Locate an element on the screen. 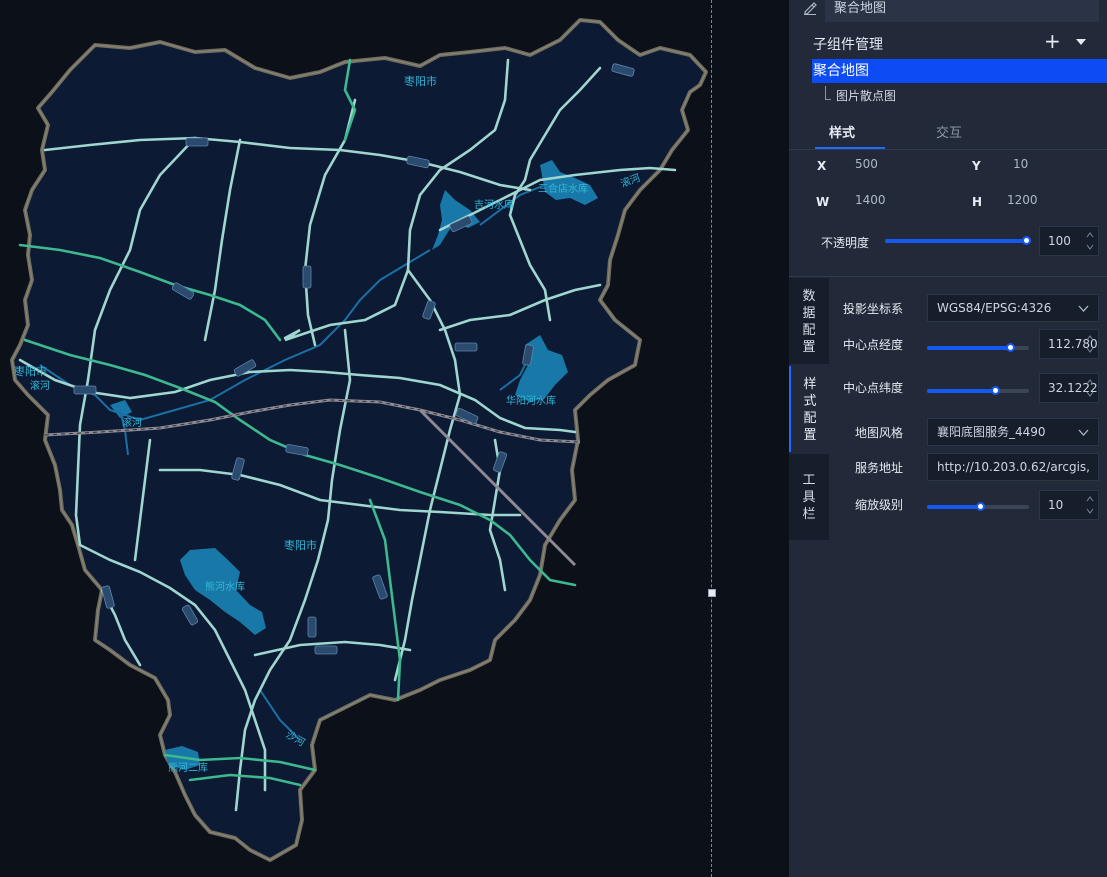 The height and width of the screenshot is (877, 1107). zoom-level-slider is located at coordinates (978, 507).